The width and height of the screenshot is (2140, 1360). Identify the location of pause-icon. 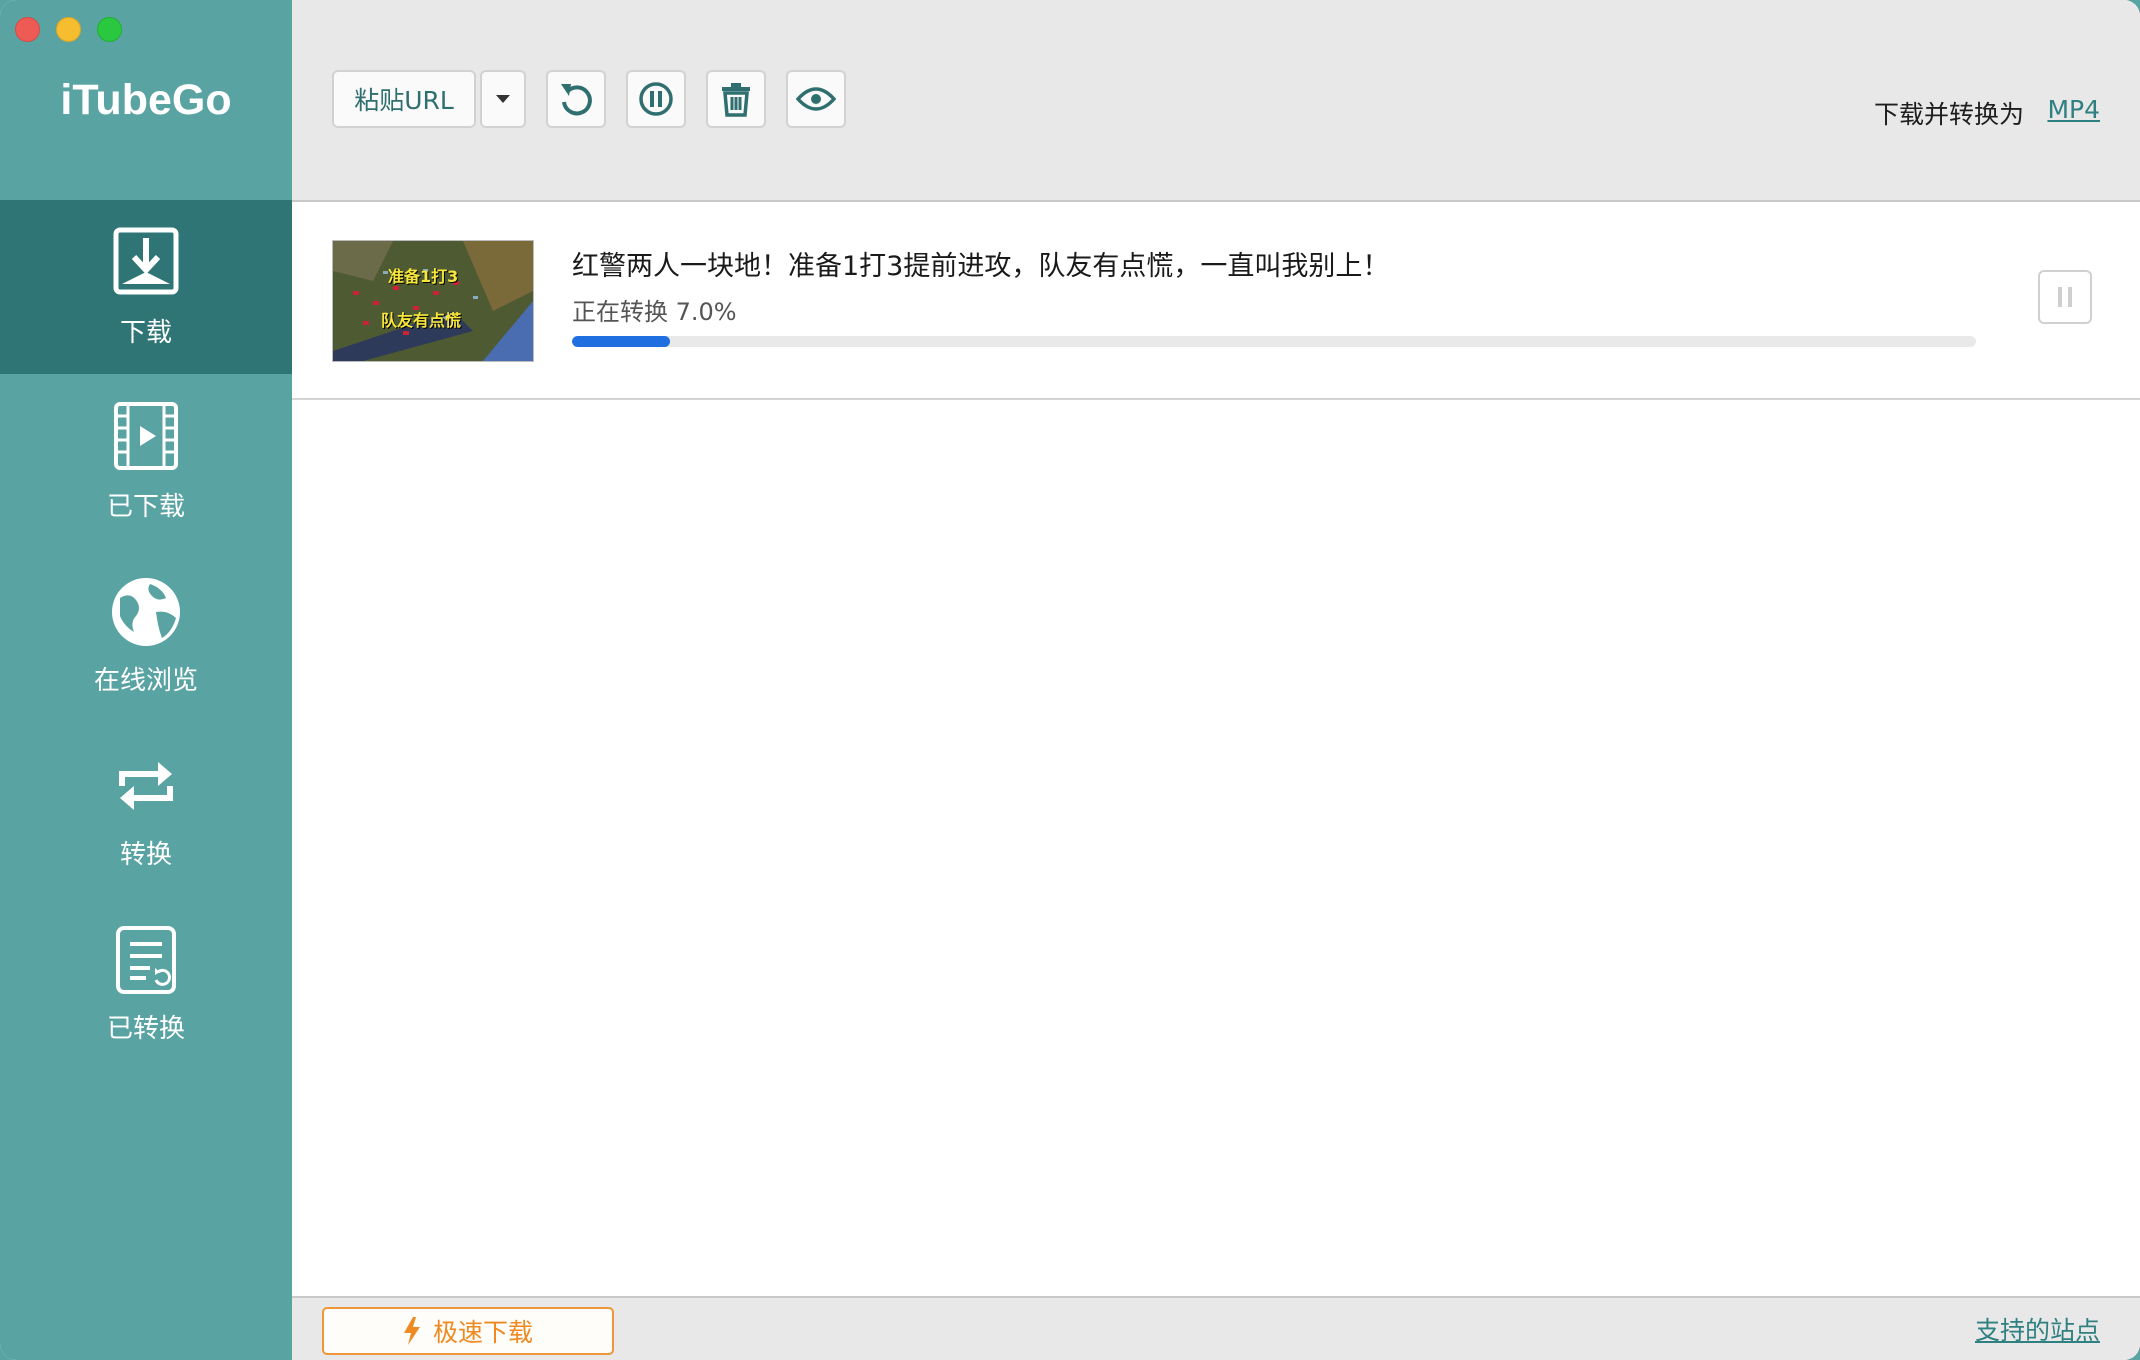
(2065, 297).